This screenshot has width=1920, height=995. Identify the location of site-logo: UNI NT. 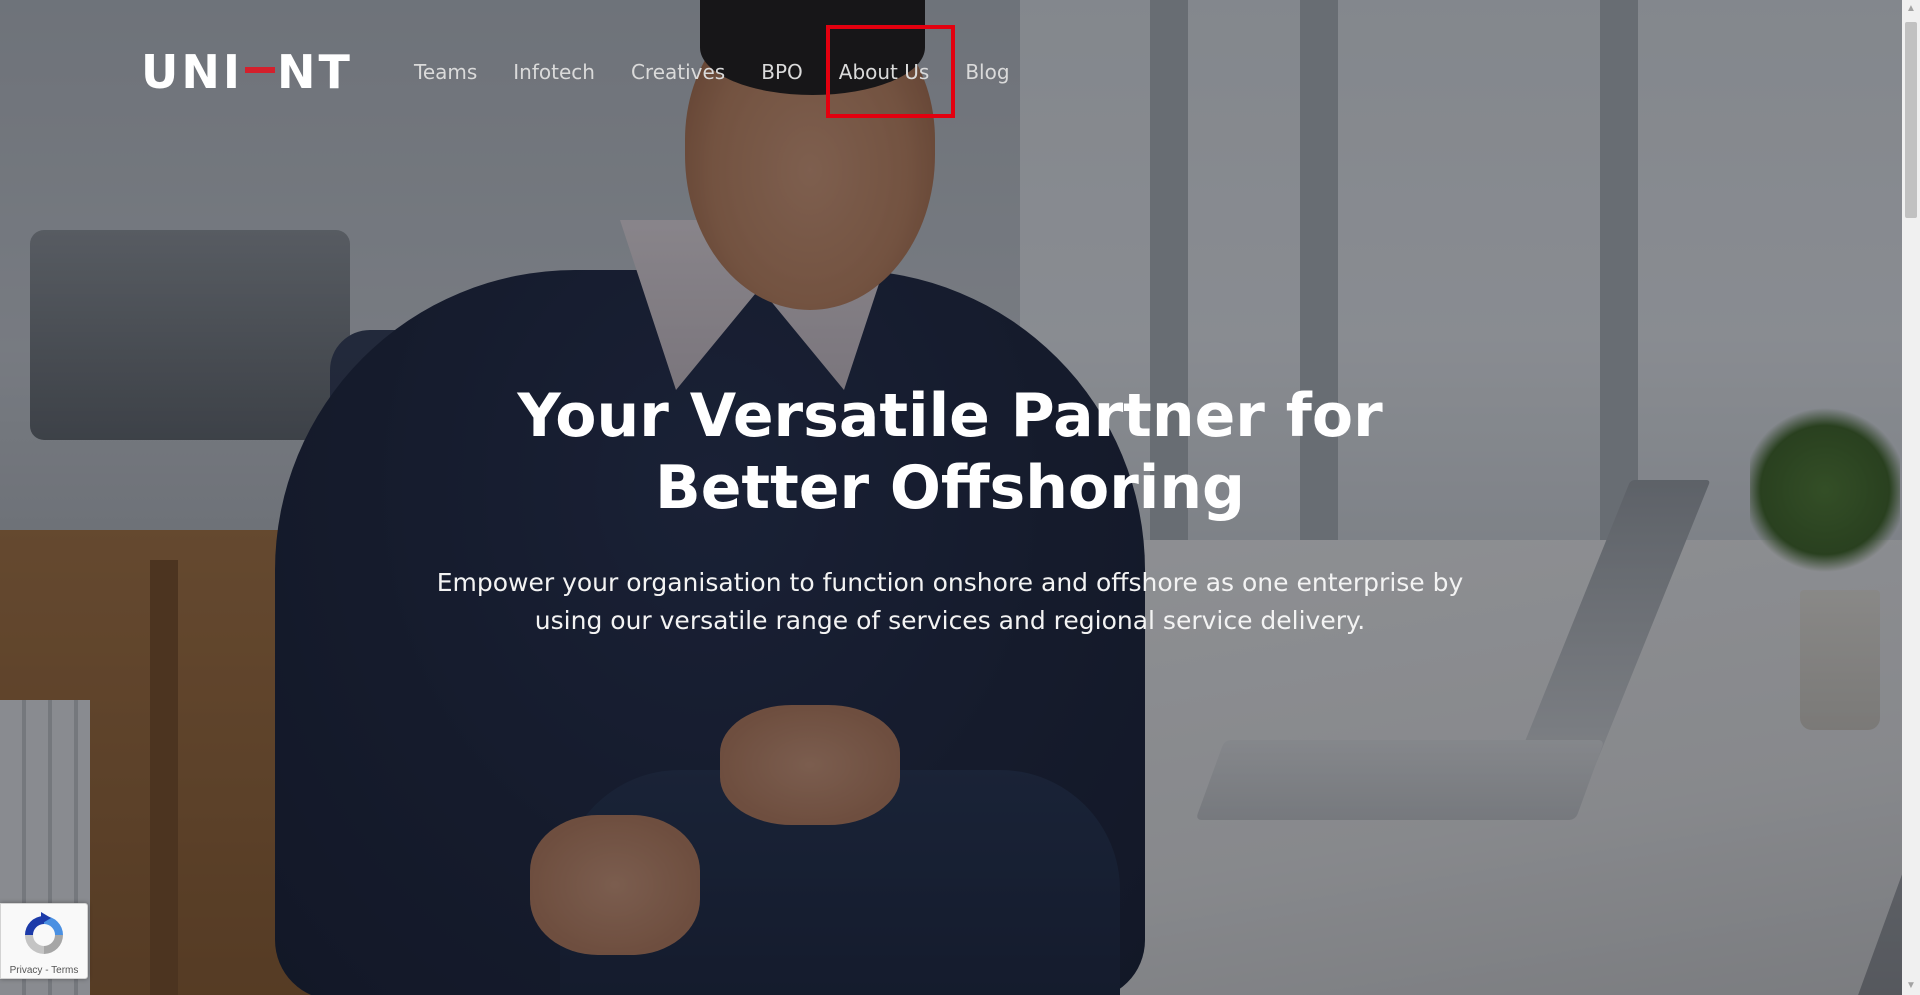
(247, 72).